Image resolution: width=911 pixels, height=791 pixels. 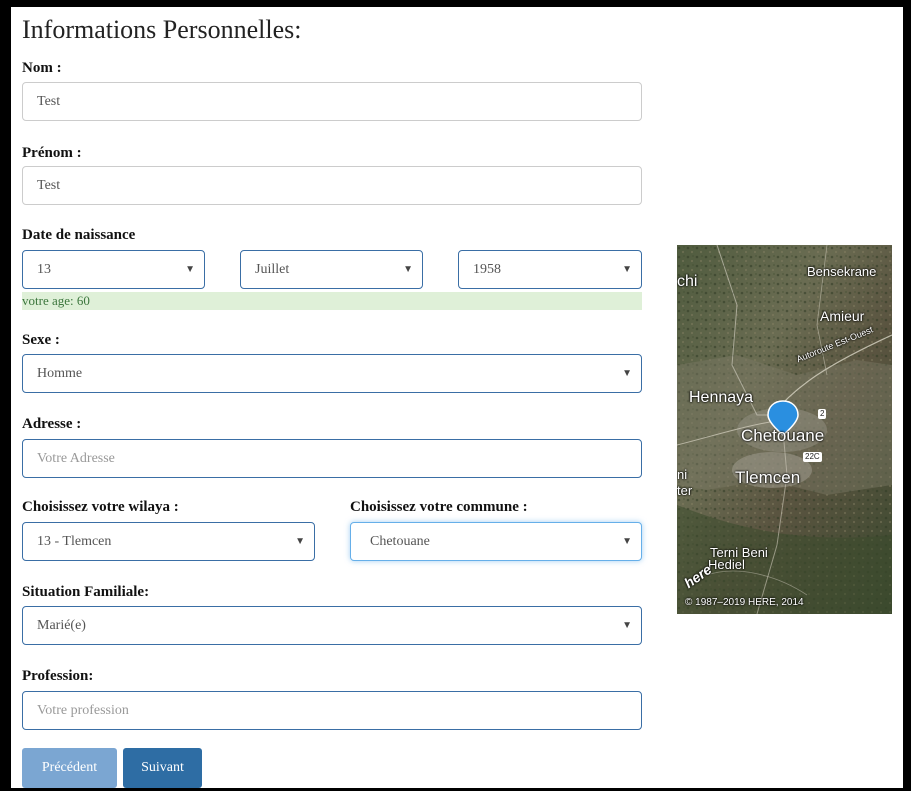 I want to click on prenom-input: Test, so click(x=332, y=185).